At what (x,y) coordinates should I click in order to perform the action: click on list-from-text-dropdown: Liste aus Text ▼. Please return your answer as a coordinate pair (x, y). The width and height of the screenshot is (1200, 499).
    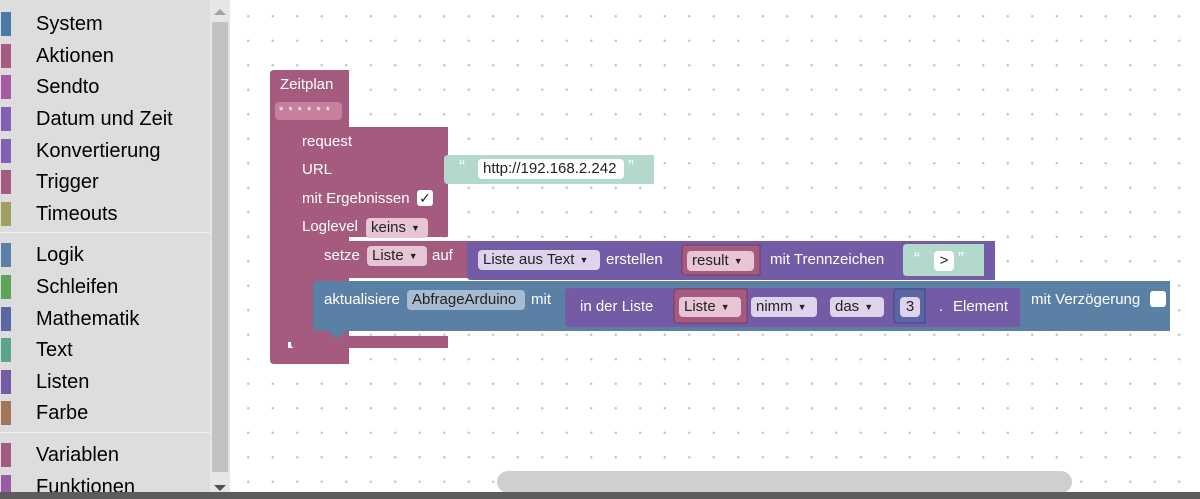
    Looking at the image, I should click on (539, 260).